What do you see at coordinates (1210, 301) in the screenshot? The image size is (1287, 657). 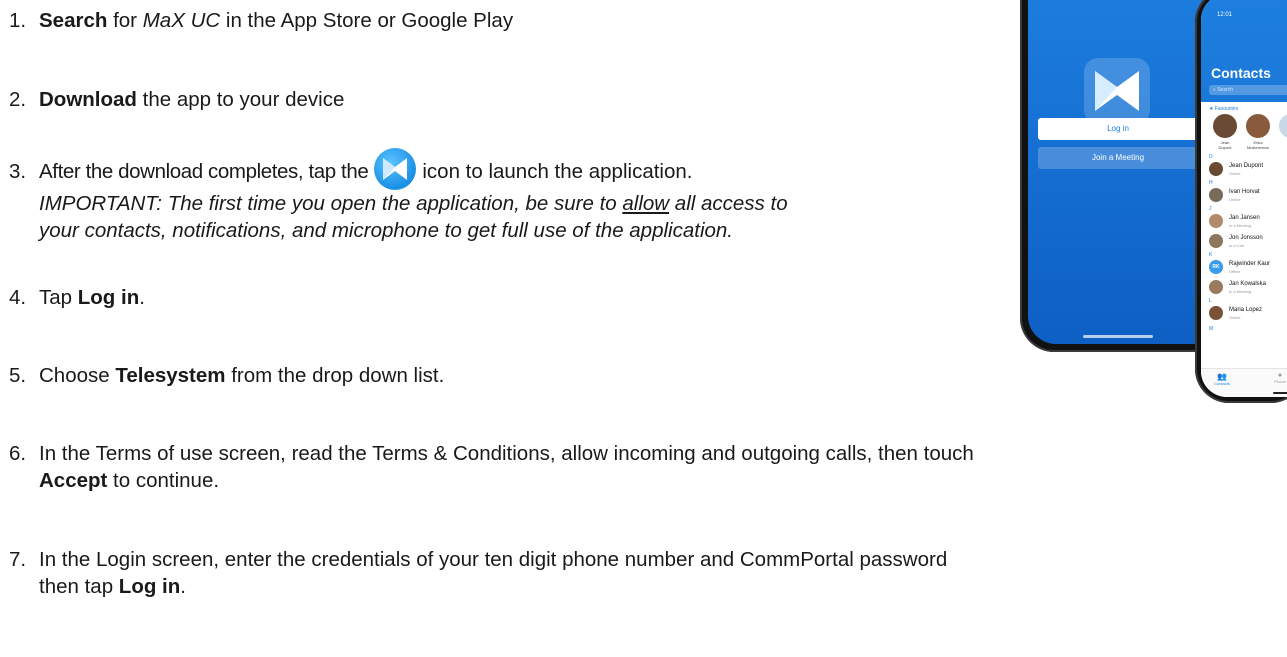 I see `section-letter: L` at bounding box center [1210, 301].